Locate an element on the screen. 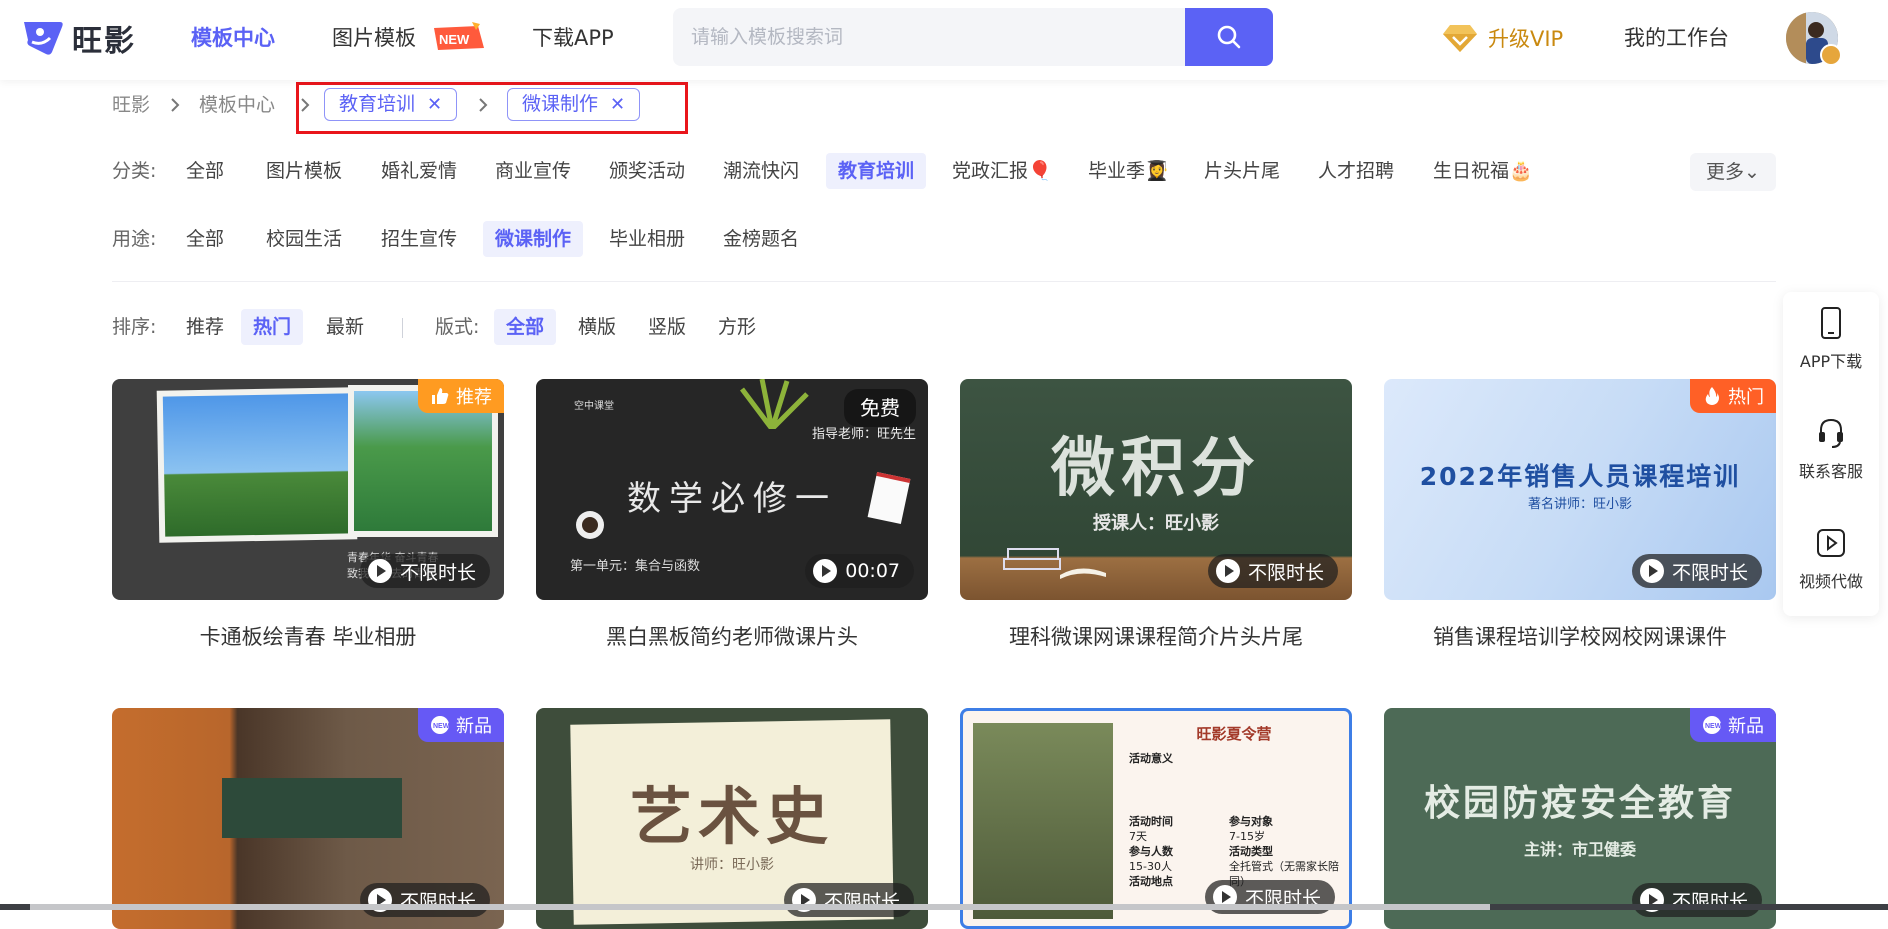 The height and width of the screenshot is (929, 1888). course-title: 2022年销售人员课程培训 is located at coordinates (1580, 476).